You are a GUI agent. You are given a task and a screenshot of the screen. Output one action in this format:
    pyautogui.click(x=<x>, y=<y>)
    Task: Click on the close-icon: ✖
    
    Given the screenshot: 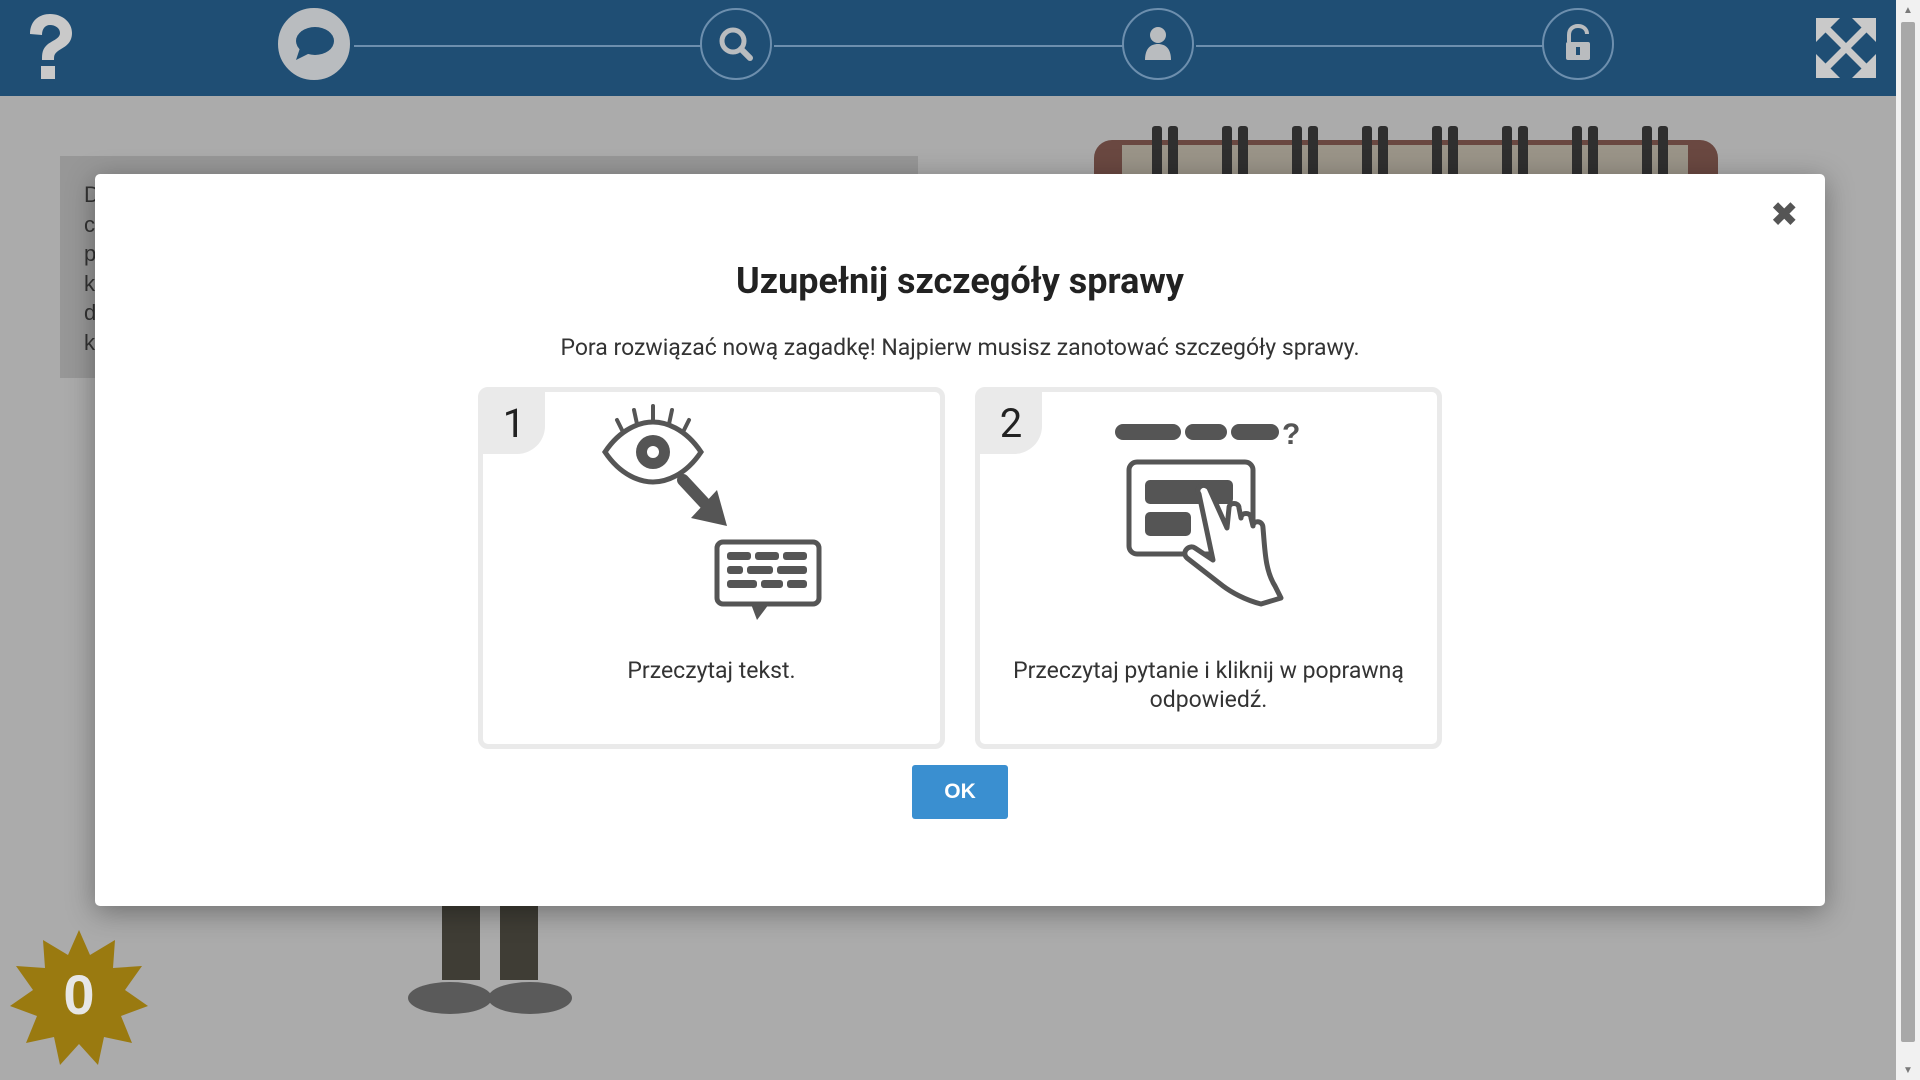 What is the action you would take?
    pyautogui.click(x=1784, y=215)
    